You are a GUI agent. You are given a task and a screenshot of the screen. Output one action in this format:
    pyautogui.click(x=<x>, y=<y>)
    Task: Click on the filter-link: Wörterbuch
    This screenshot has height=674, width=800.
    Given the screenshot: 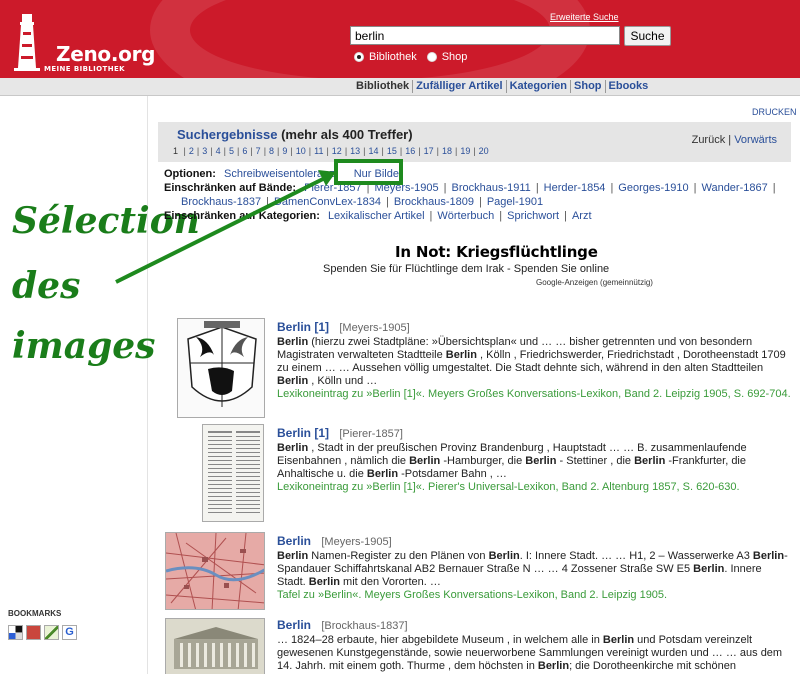 What is the action you would take?
    pyautogui.click(x=465, y=216)
    